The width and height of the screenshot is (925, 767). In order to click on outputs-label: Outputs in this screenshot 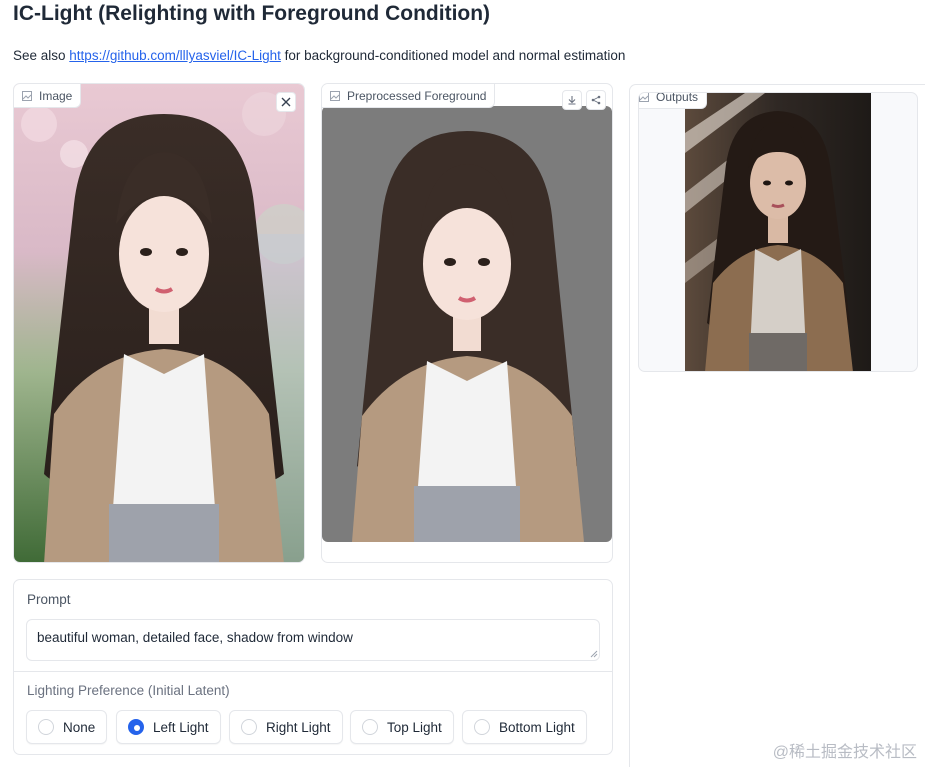, I will do `click(677, 98)`.